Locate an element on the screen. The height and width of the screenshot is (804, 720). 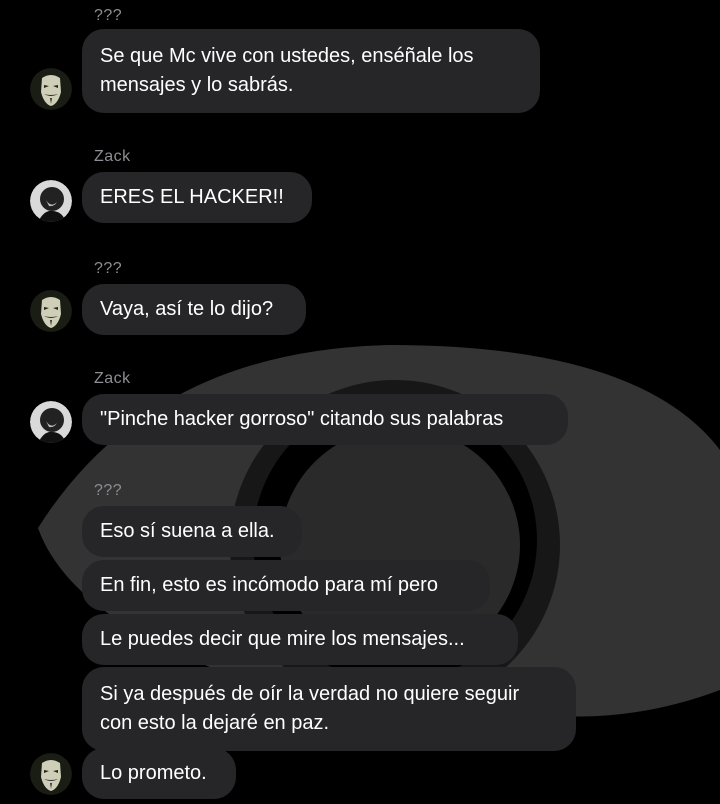
message-bubble: Vaya, así te lo dijo? is located at coordinates (194, 309).